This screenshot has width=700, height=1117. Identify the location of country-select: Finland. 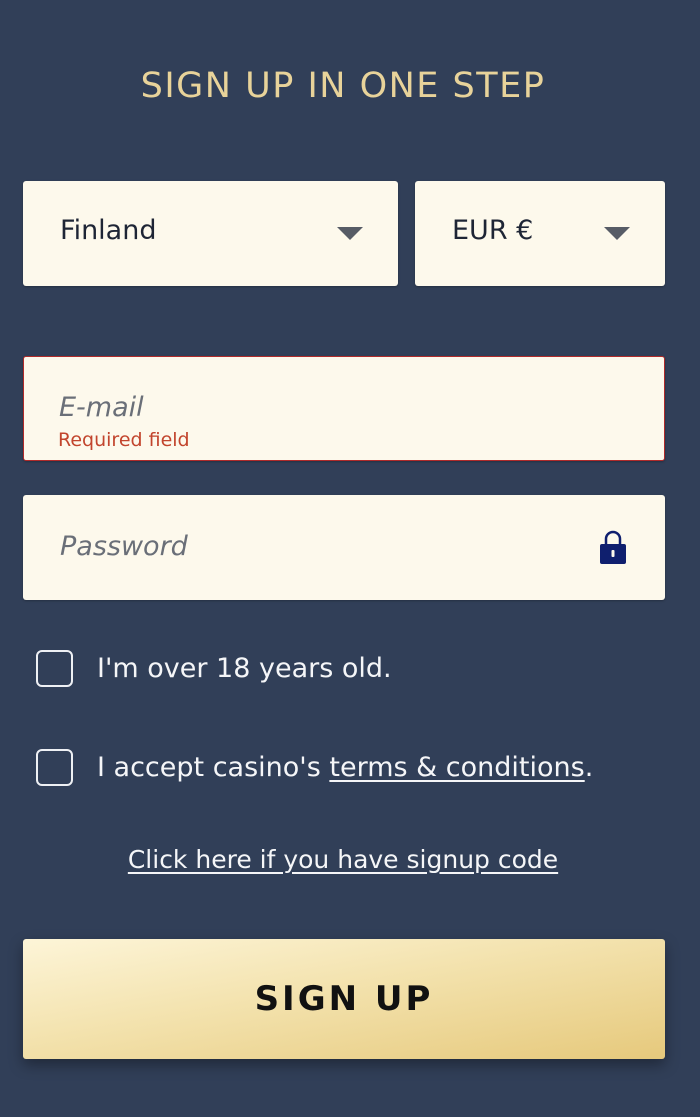
(210, 233).